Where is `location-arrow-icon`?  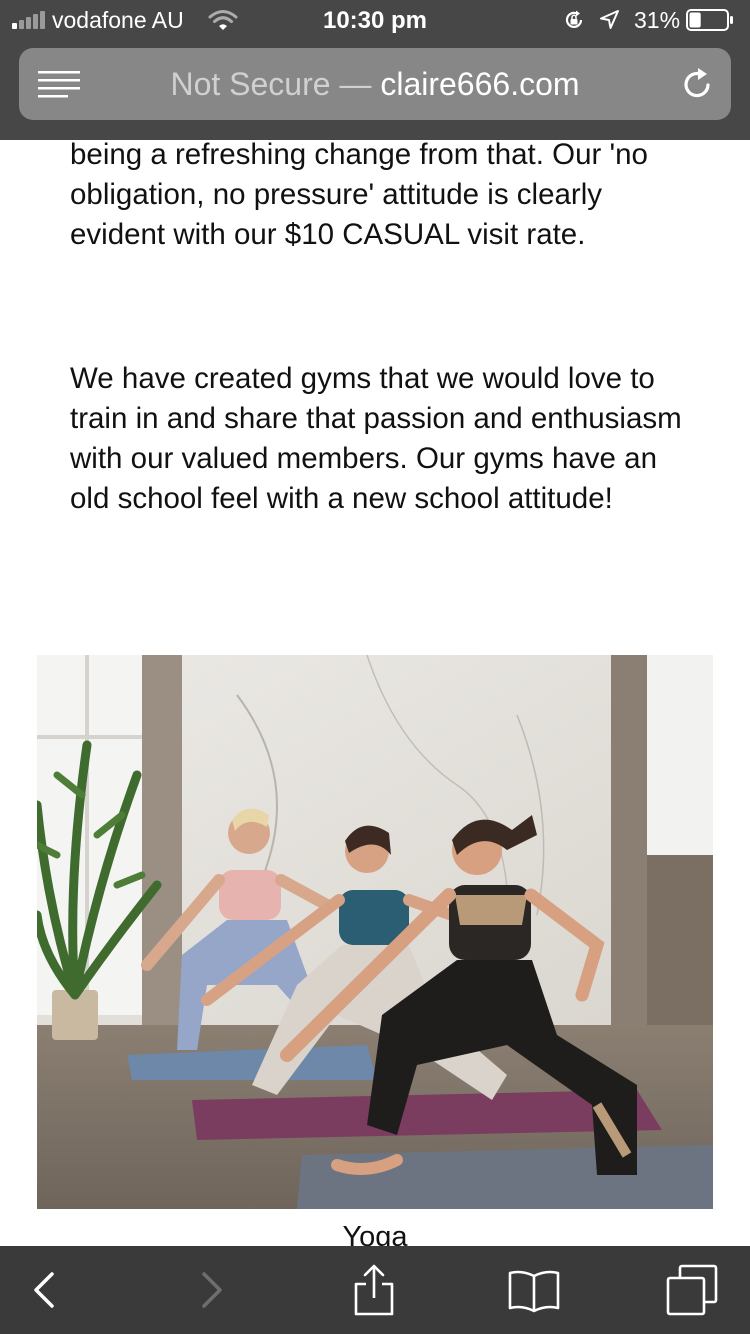
location-arrow-icon is located at coordinates (609, 19).